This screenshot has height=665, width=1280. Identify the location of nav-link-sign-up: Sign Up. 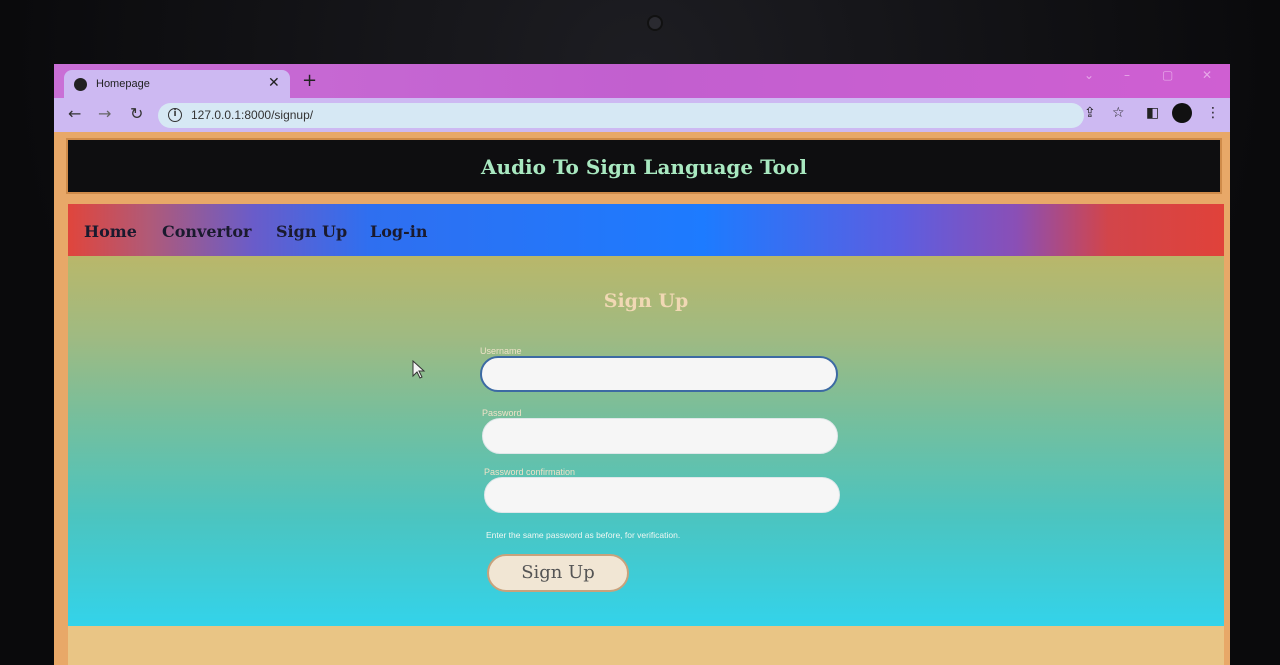
(311, 231).